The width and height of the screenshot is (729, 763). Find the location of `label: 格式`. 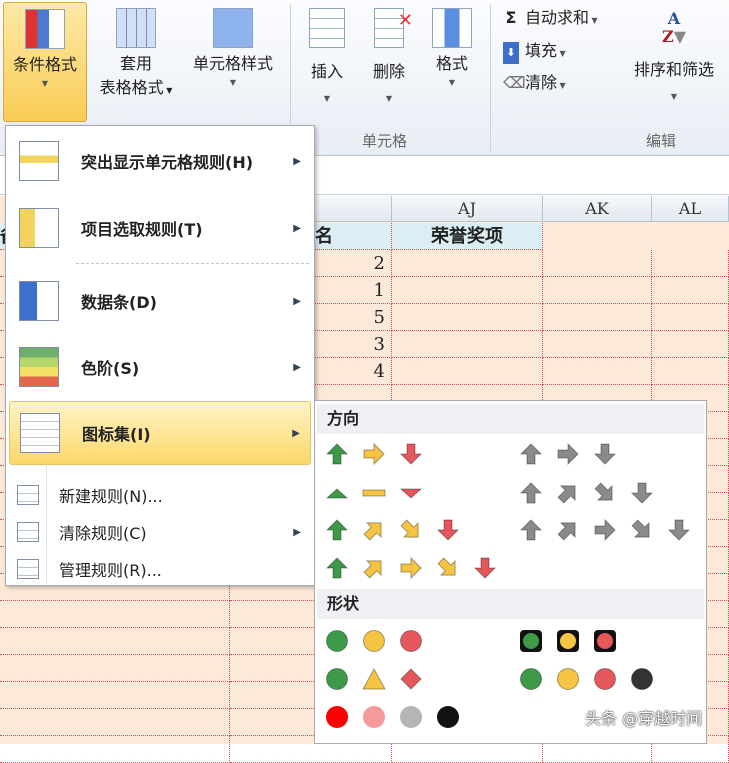

label: 格式 is located at coordinates (451, 63).